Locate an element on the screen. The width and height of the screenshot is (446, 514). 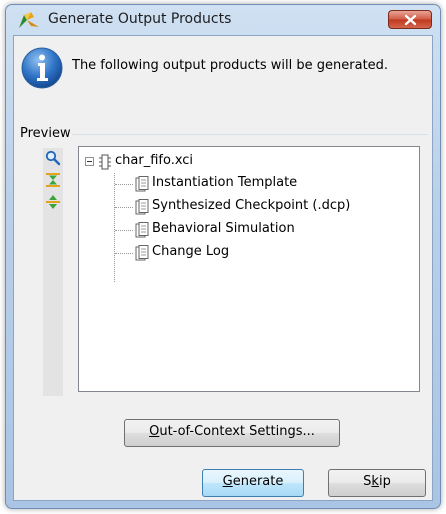
skip-button: Skip is located at coordinates (377, 483).